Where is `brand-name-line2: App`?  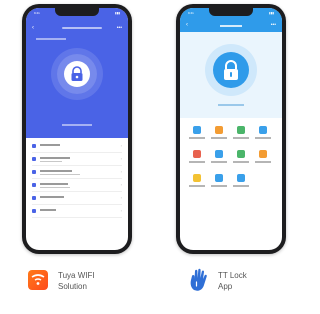 brand-name-line2: App is located at coordinates (225, 286).